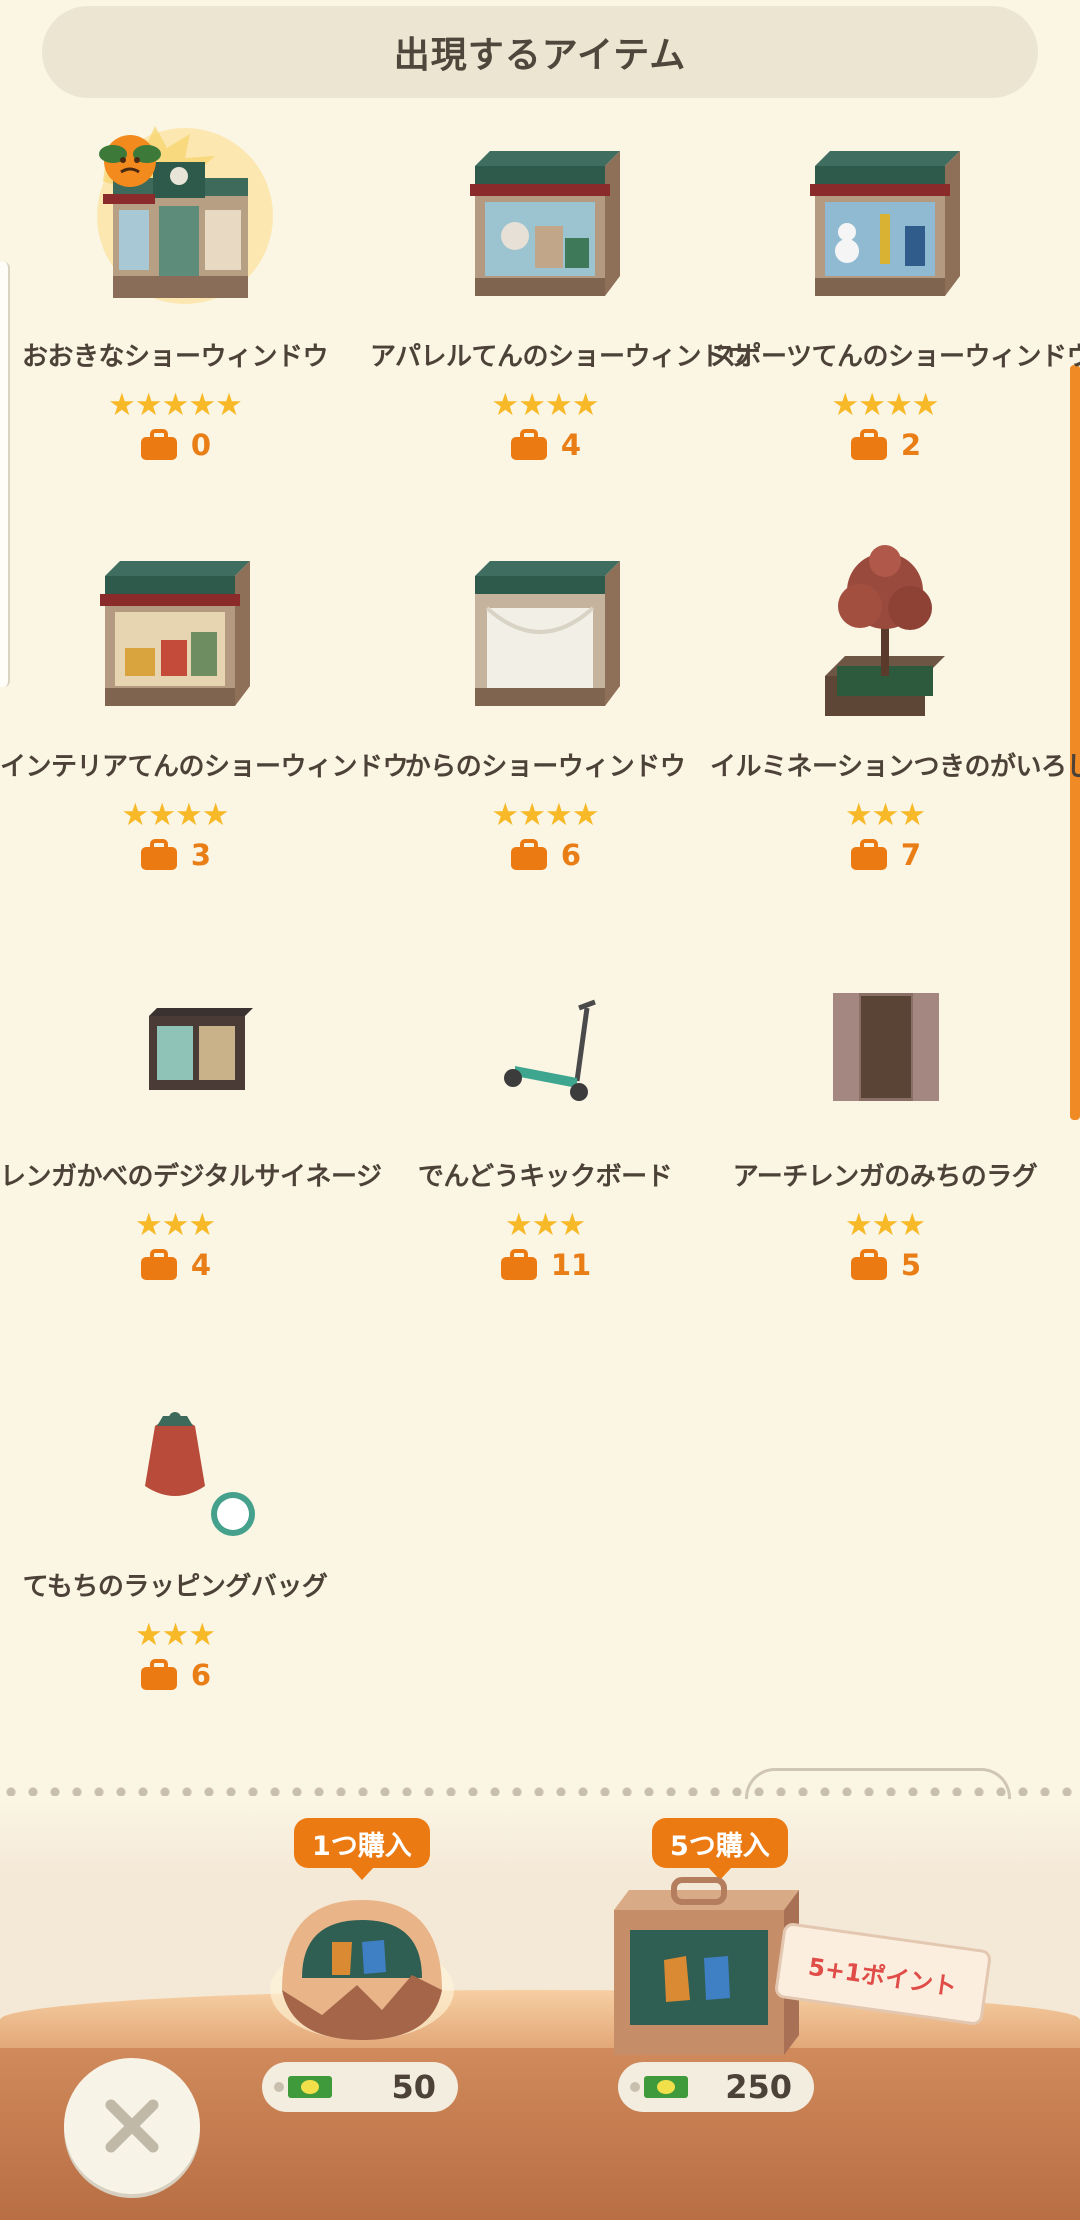 The height and width of the screenshot is (2220, 1080). Describe the element at coordinates (911, 445) in the screenshot. I see `item-count-value: 2` at that location.